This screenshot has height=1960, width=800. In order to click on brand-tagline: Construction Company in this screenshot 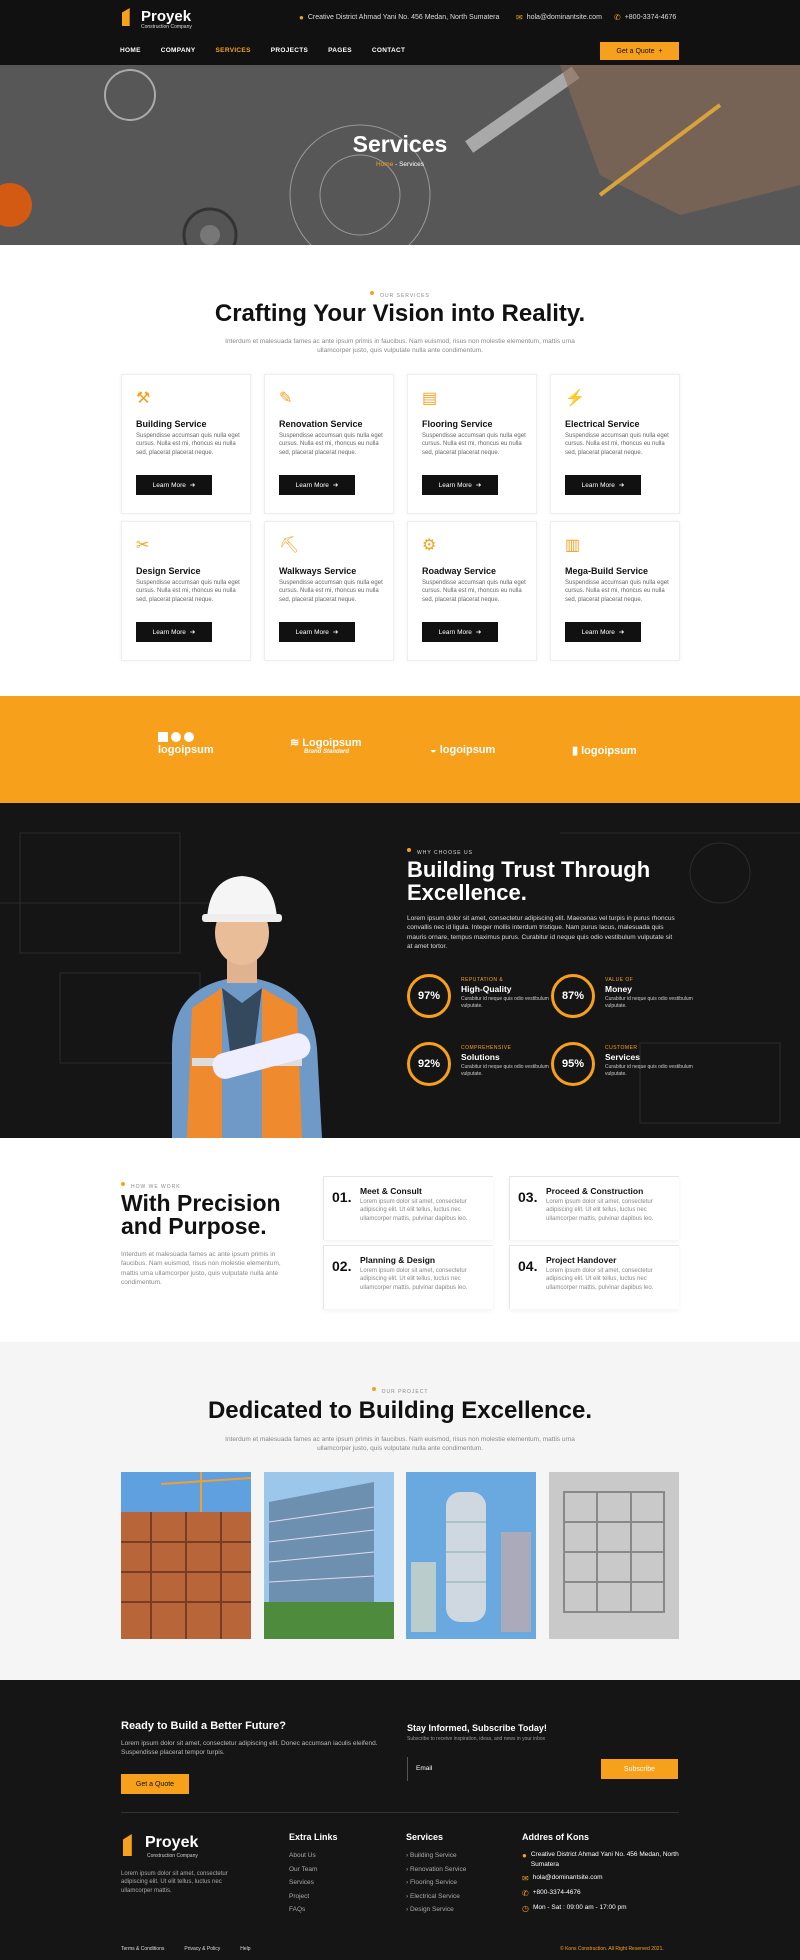, I will do `click(166, 27)`.